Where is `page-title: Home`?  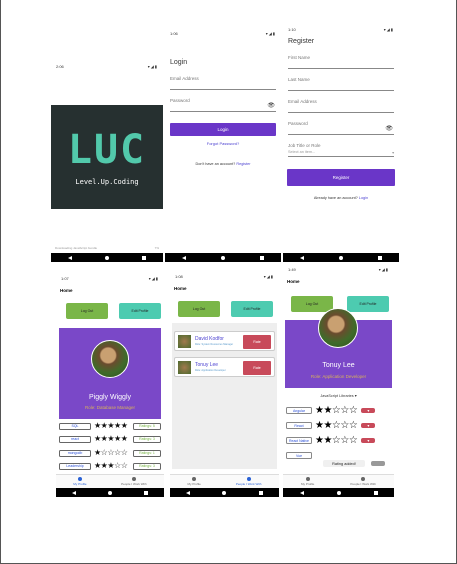 page-title: Home is located at coordinates (66, 290).